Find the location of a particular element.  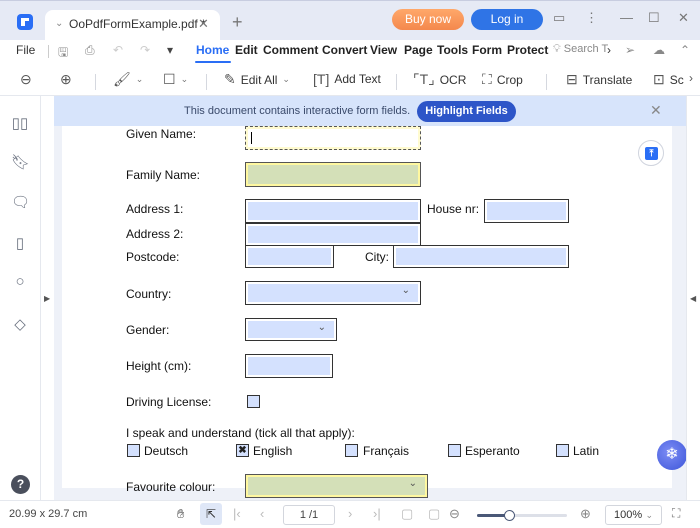

tab-close-icon: ✕ is located at coordinates (203, 24).